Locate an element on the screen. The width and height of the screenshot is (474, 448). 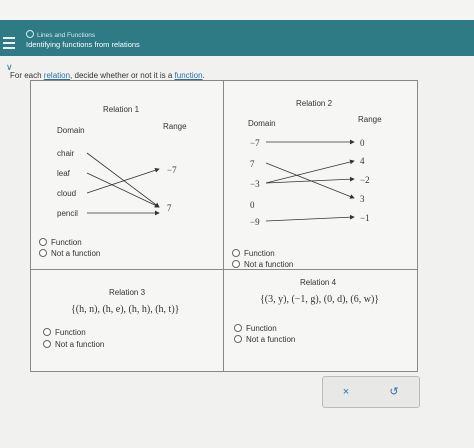
breadcrumb: Lines and Functions is located at coordinates (60, 34).